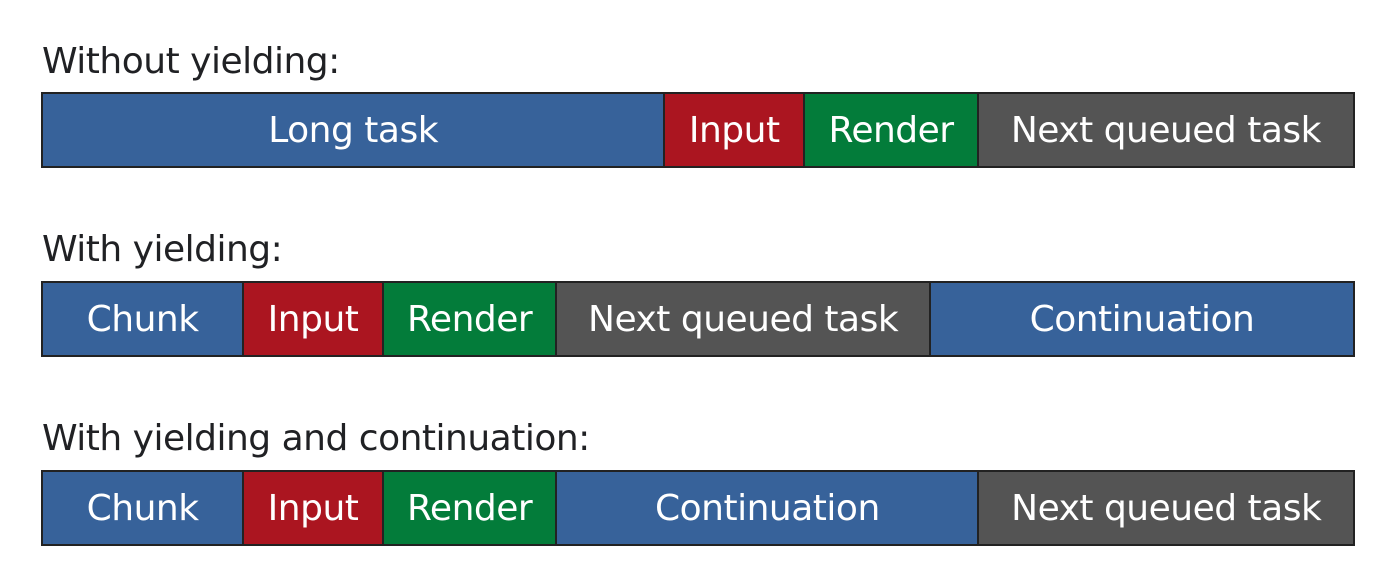  What do you see at coordinates (162, 249) in the screenshot?
I see `row-label-with-yielding: With yielding:` at bounding box center [162, 249].